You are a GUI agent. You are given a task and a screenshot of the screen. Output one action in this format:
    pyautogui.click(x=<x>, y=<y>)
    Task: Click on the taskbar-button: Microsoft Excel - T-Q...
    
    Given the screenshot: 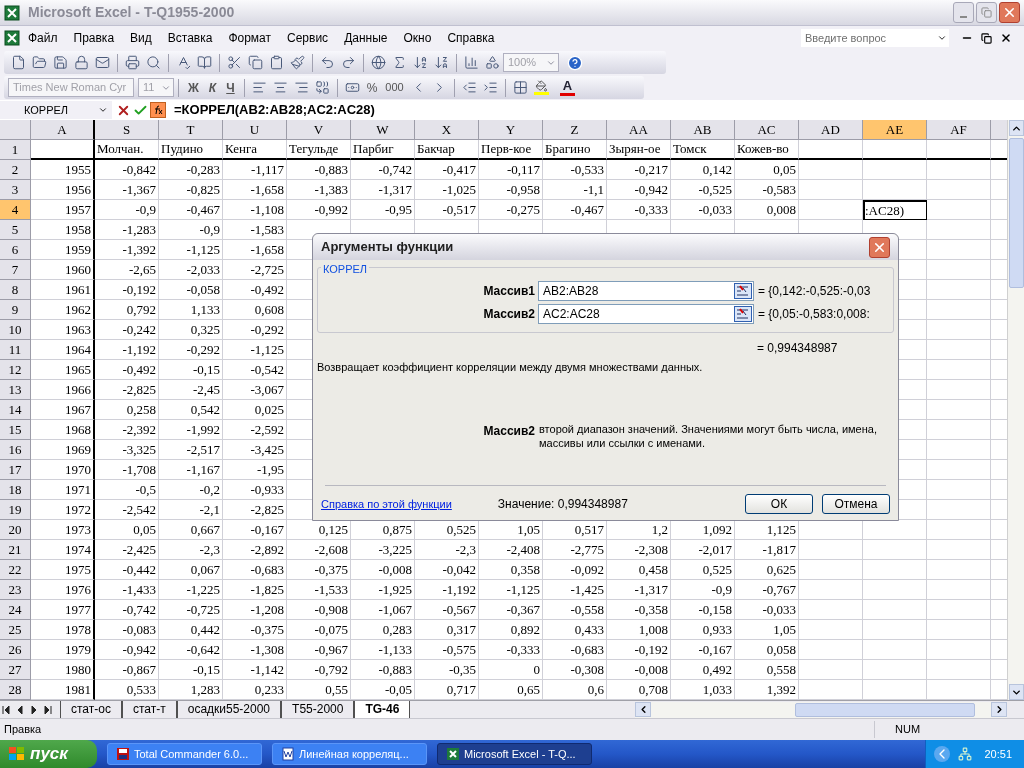 What is the action you would take?
    pyautogui.click(x=514, y=754)
    